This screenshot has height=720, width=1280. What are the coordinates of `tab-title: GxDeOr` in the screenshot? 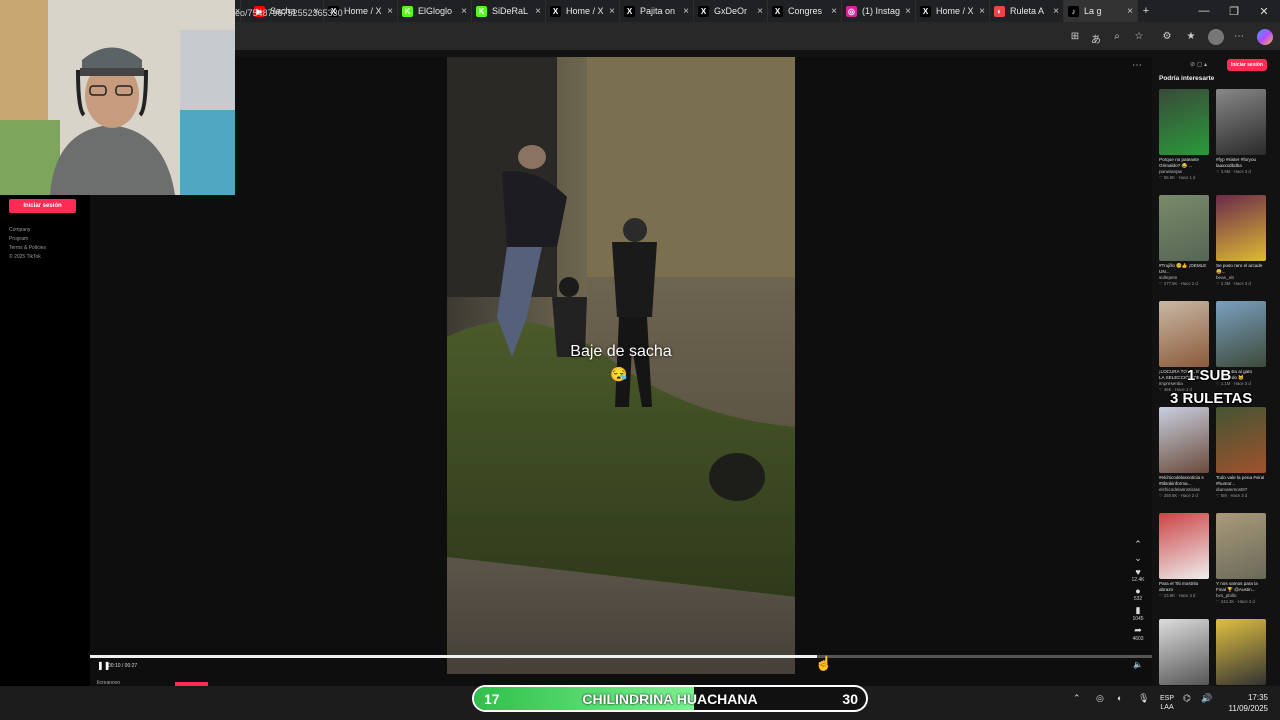 It's located at (731, 11).